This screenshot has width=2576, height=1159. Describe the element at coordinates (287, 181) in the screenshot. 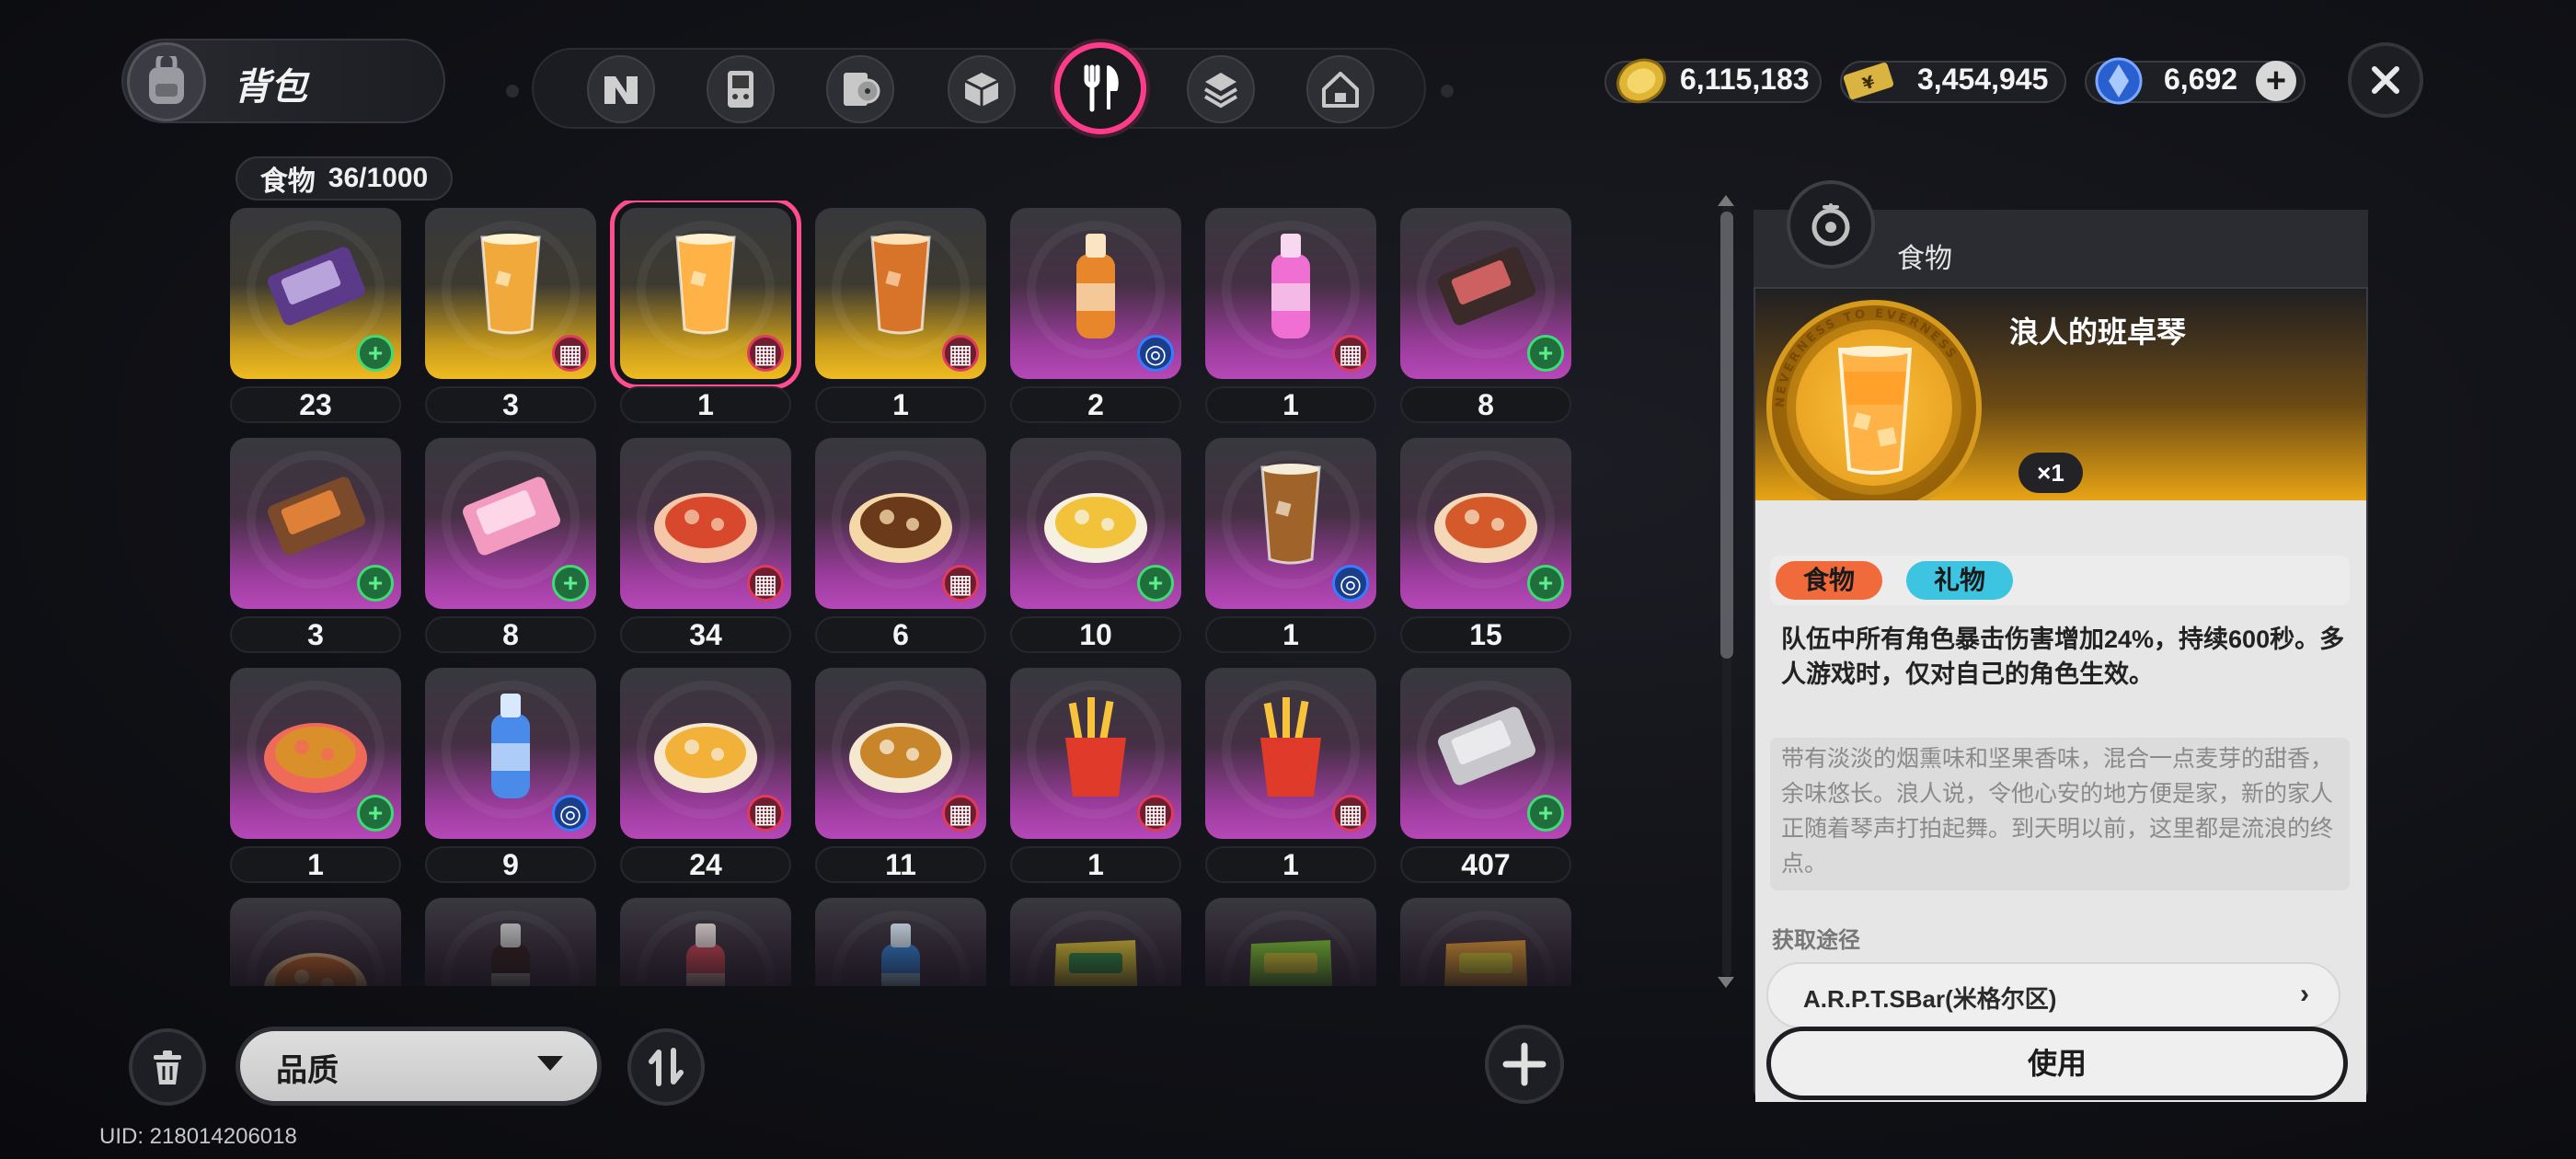

I see `inventory-category-label: 食物` at that location.